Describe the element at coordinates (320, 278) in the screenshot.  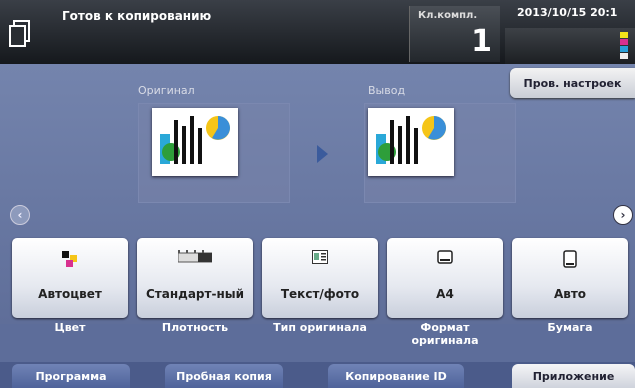
I see `original-type-button: Текст/фото` at that location.